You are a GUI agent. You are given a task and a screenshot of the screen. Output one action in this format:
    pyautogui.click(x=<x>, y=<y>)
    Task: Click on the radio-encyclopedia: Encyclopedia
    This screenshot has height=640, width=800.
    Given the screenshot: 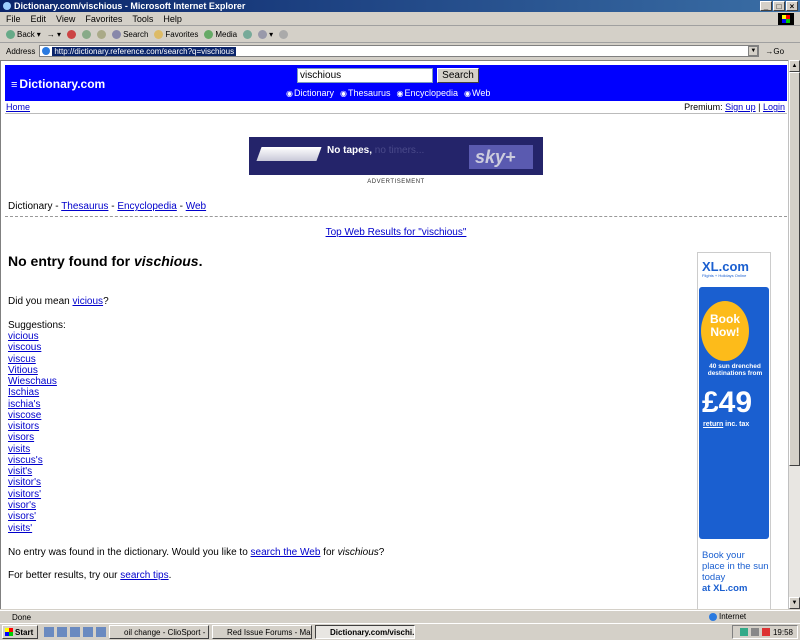 What is the action you would take?
    pyautogui.click(x=428, y=93)
    